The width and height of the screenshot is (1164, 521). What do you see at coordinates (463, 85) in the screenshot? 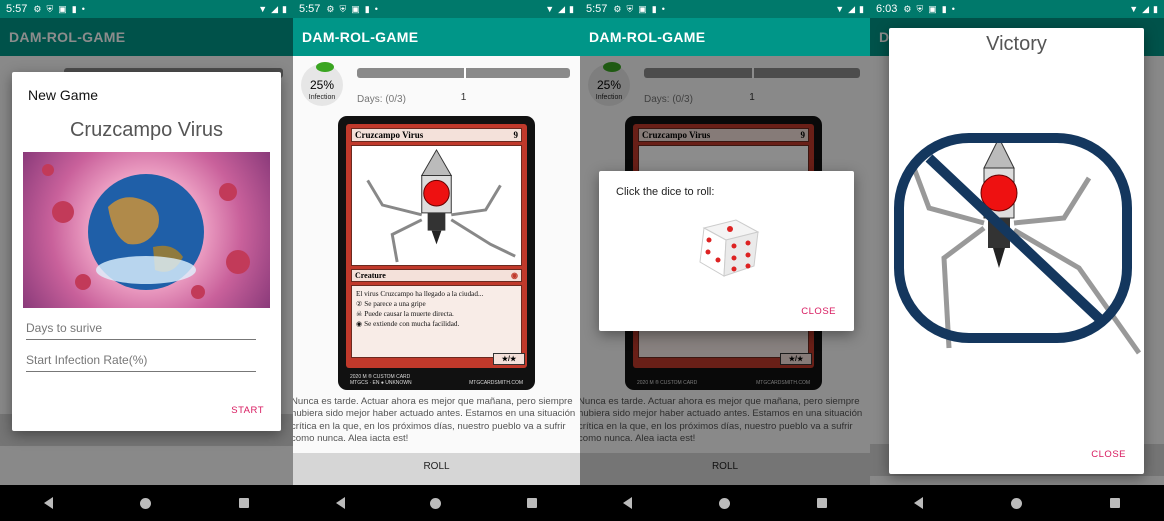
I see `days-progress-bar: 1` at bounding box center [463, 85].